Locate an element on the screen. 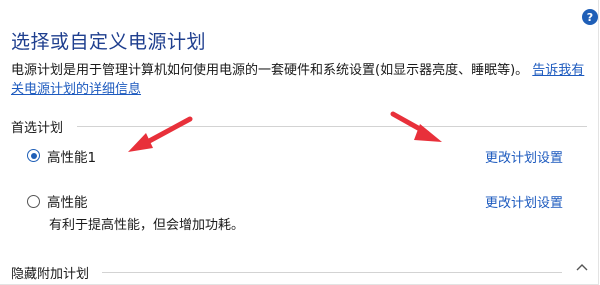 This screenshot has height=285, width=600. annotation-arrow-left is located at coordinates (160, 134).